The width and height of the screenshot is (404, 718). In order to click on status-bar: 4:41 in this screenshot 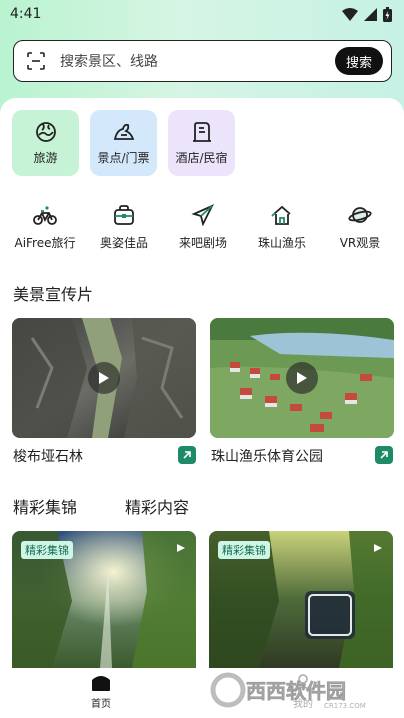, I will do `click(202, 14)`.